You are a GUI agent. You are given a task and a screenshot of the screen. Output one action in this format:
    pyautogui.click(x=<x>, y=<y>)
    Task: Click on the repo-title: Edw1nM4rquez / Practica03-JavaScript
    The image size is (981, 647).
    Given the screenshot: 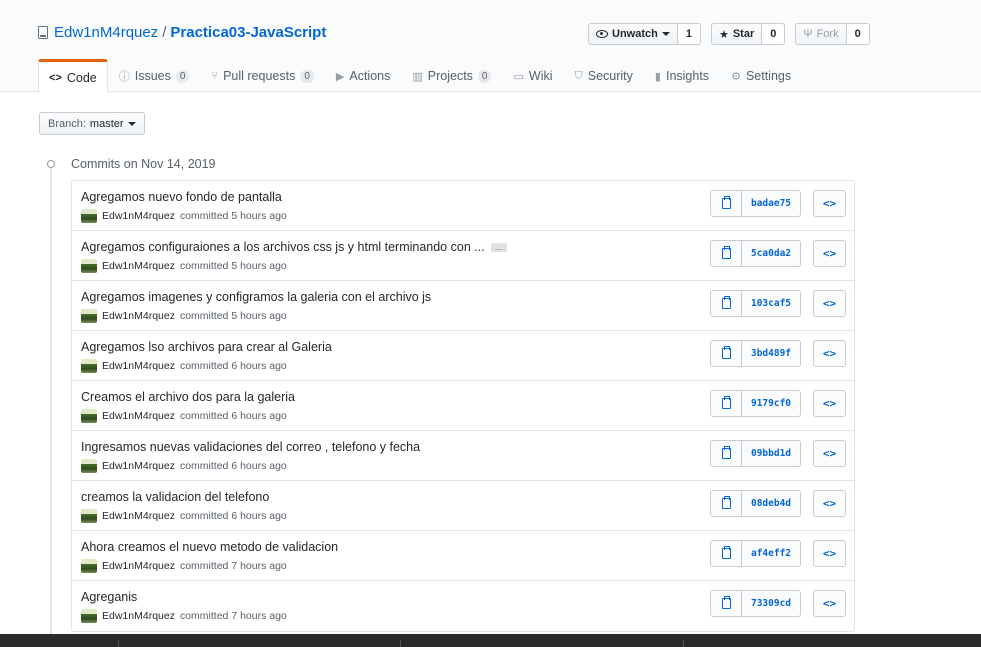 What is the action you would take?
    pyautogui.click(x=182, y=32)
    